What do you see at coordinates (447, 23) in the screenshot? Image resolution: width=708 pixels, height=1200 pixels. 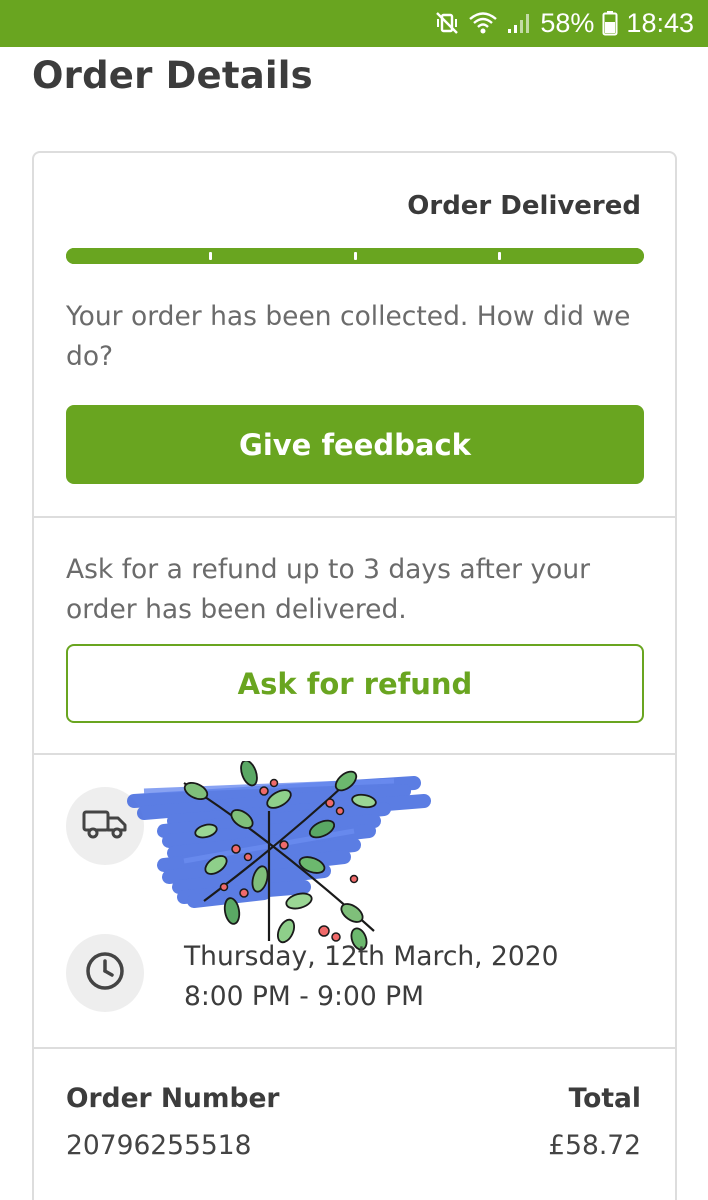 I see `vibrate-mute-icon` at bounding box center [447, 23].